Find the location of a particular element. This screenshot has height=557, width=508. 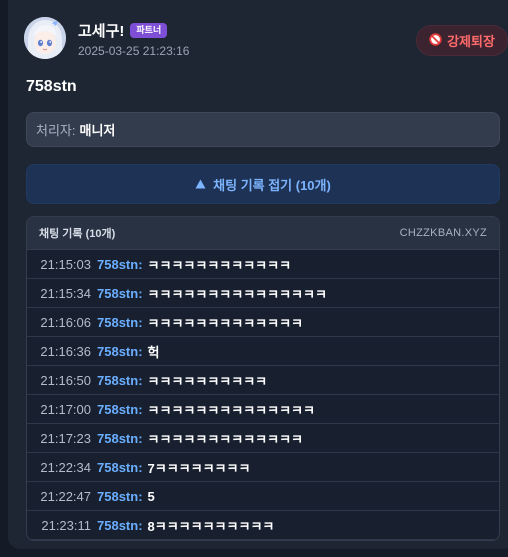

chat-log-row: 21:17:23 758stn: ㅋㅋㅋㅋㅋㅋㅋㅋㅋㅋㅋㅋㅋ is located at coordinates (263, 438).